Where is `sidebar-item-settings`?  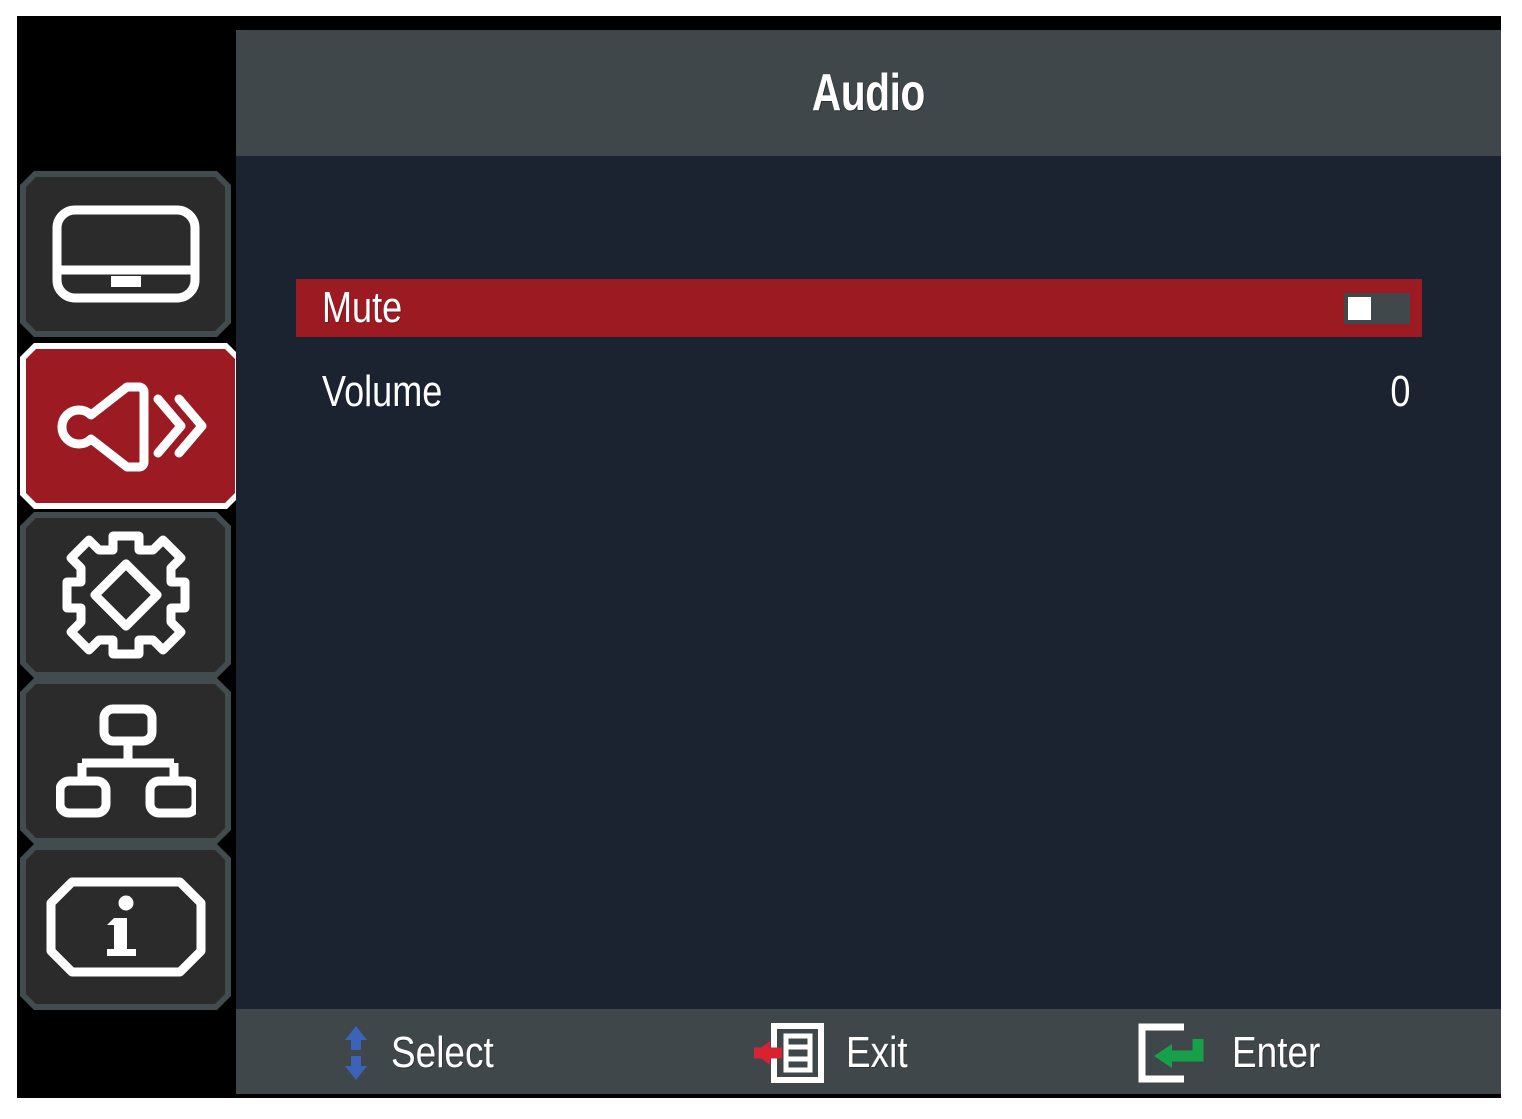
sidebar-item-settings is located at coordinates (125, 595).